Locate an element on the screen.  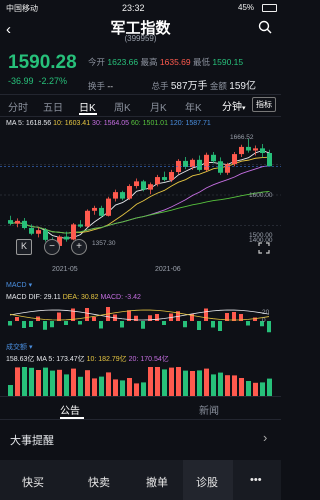
date-label-may: 2021-05 is located at coordinates (65, 269).